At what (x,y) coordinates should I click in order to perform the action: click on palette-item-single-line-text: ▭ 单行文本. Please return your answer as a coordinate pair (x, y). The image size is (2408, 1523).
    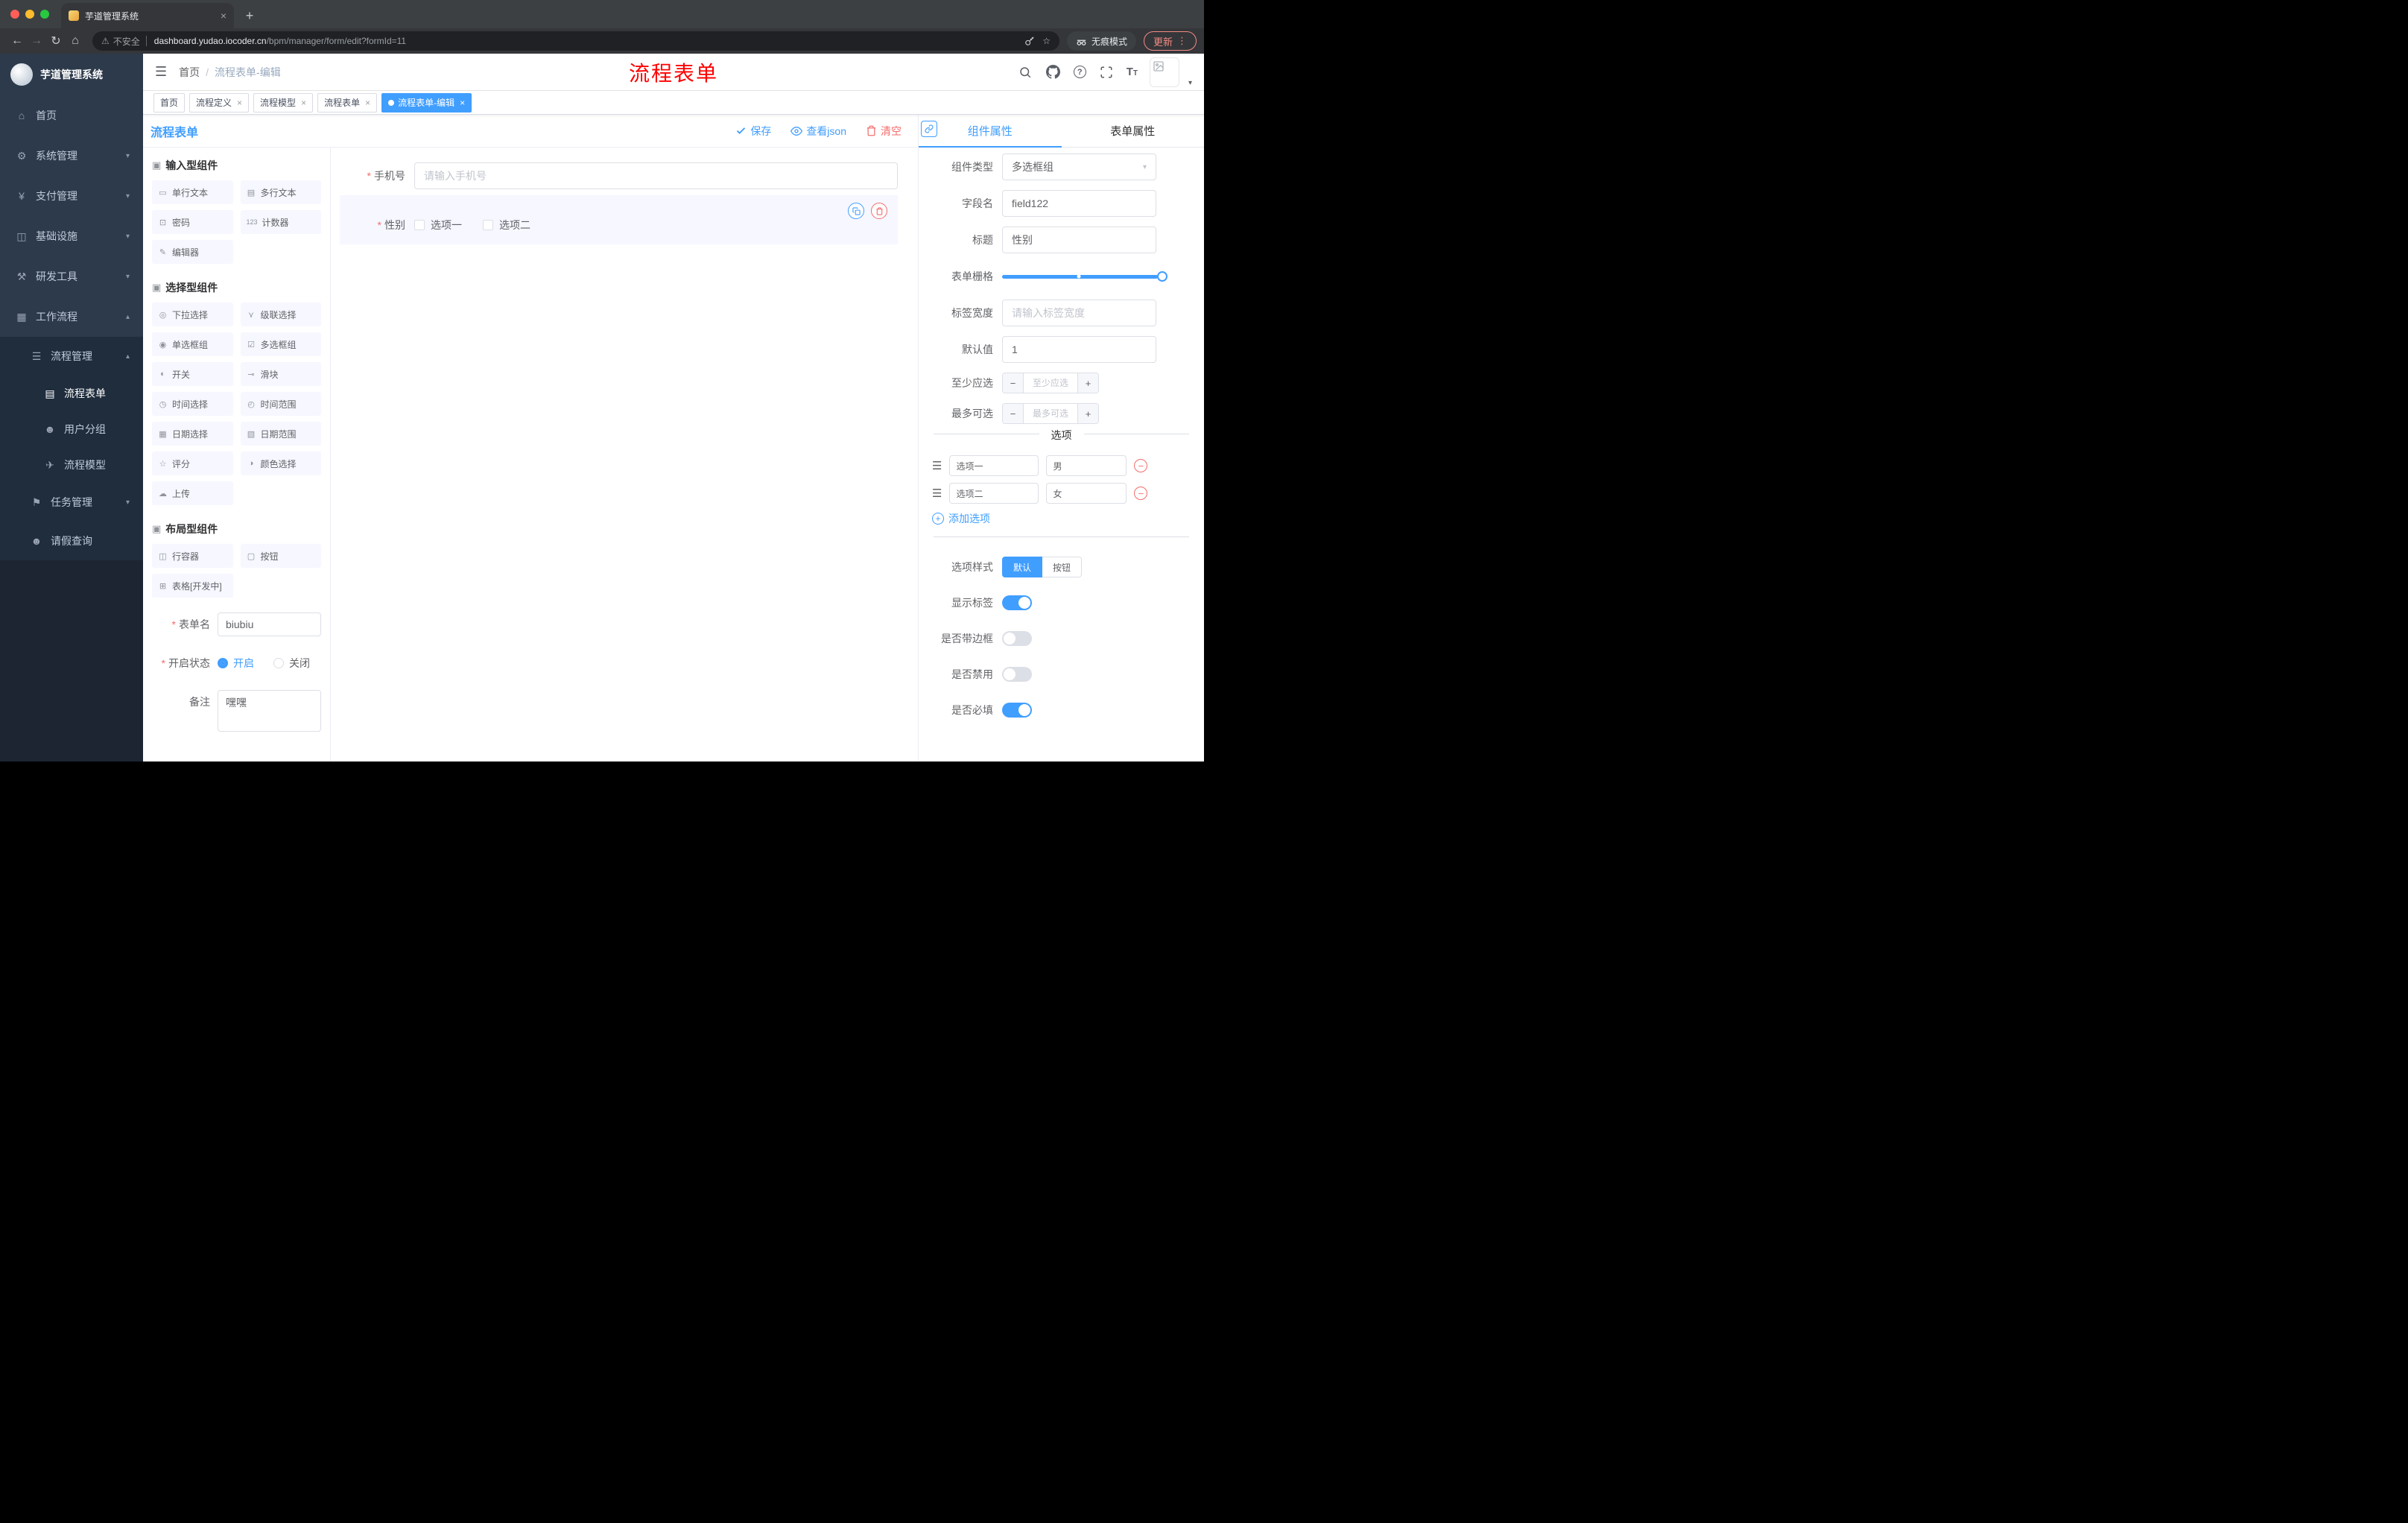
    Looking at the image, I should click on (192, 192).